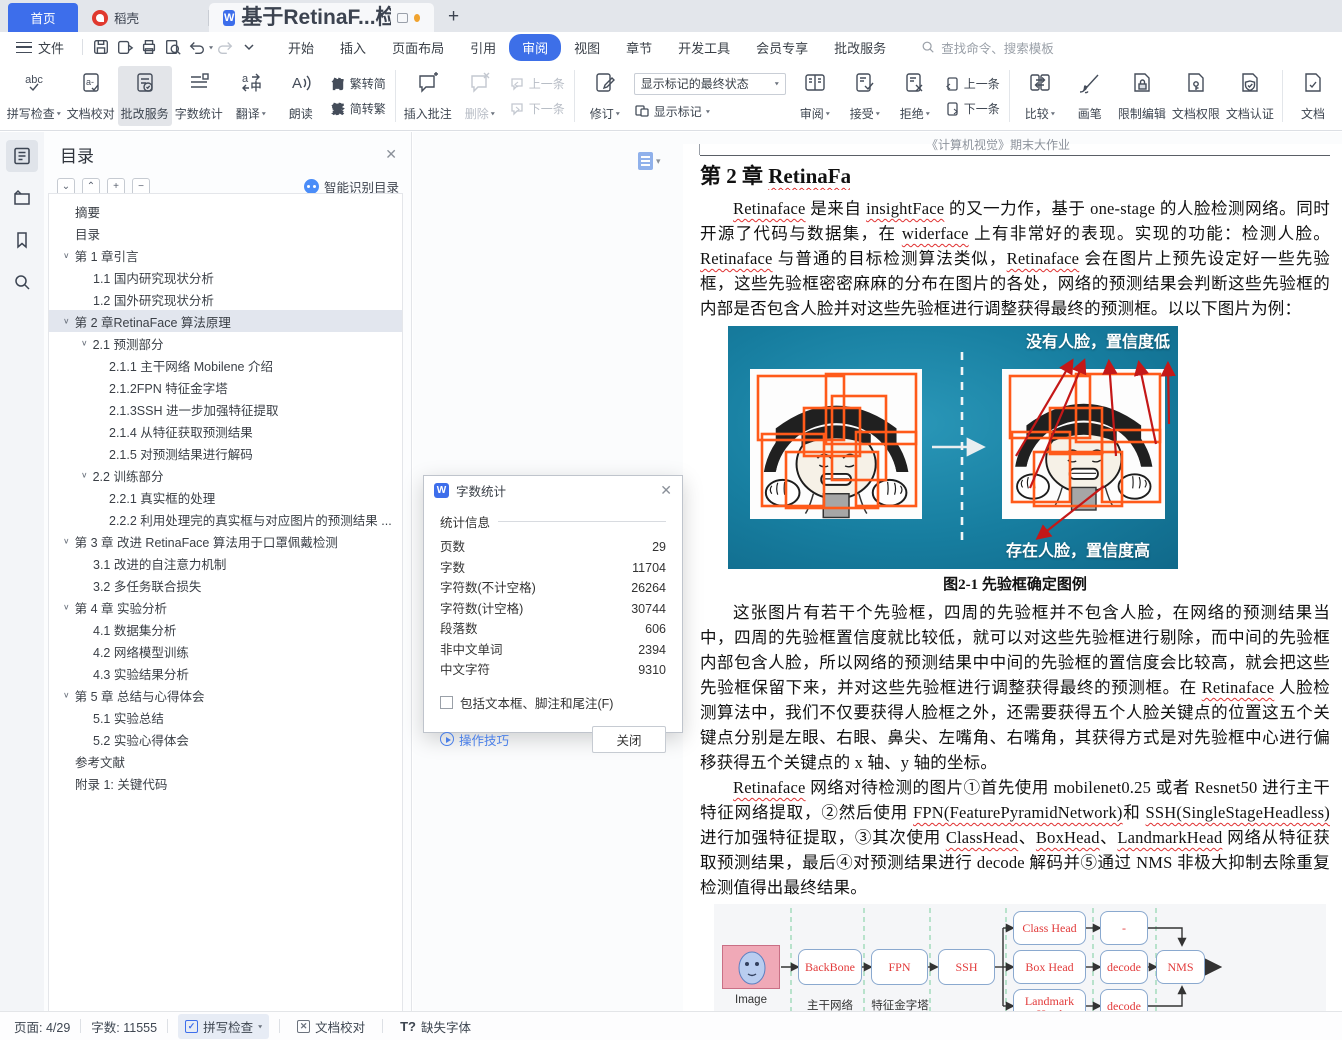  Describe the element at coordinates (225, 761) in the screenshot. I see `toc-item: 参考文献` at that location.